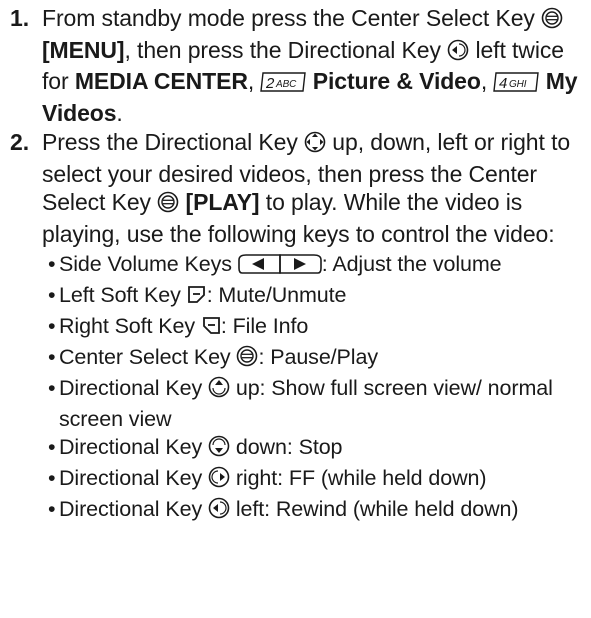 The width and height of the screenshot is (591, 618). Describe the element at coordinates (276, 295) in the screenshot. I see `key-action: : Mute/Unmute` at that location.